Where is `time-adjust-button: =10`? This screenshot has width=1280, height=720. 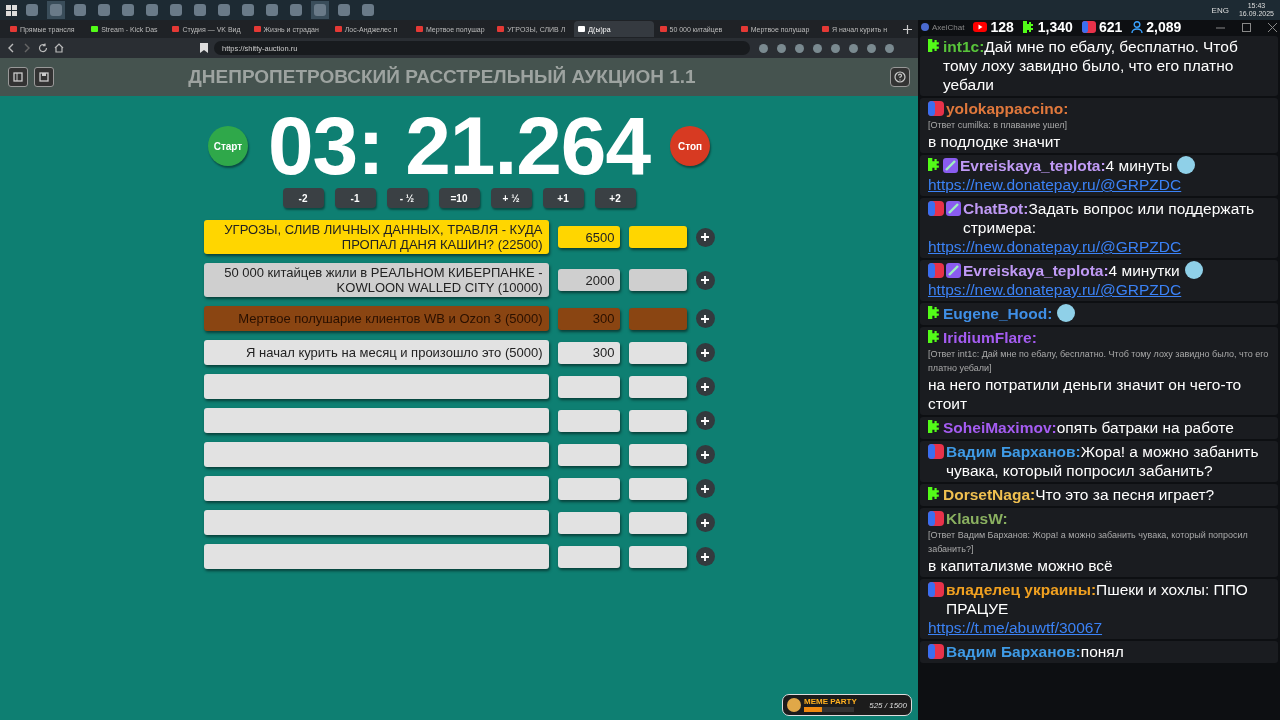
time-adjust-button: =10 is located at coordinates (459, 198).